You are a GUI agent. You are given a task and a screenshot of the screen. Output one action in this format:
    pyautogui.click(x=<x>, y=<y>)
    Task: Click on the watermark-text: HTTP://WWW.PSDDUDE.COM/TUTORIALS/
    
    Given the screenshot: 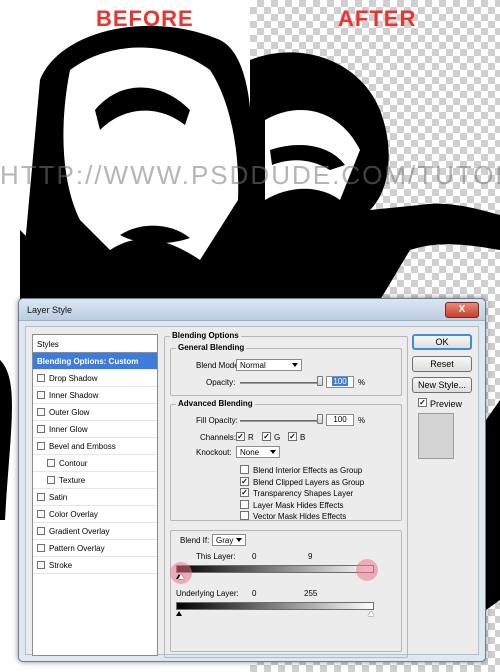 What is the action you would take?
    pyautogui.click(x=250, y=175)
    